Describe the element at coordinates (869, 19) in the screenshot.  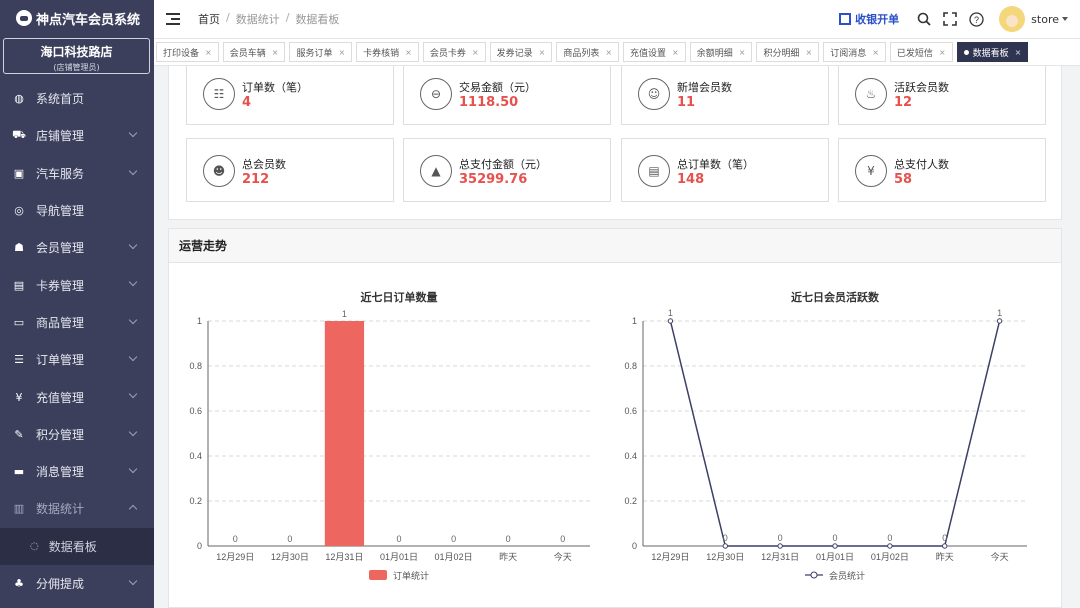
I see `cashier-button: 收银开单` at that location.